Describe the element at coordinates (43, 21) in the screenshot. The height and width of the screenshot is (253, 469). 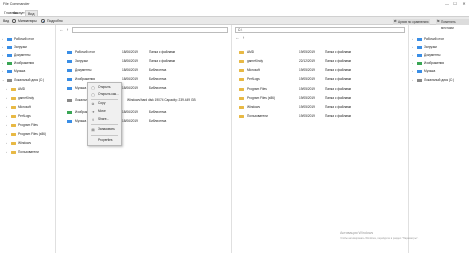
I see `details-radio` at that location.